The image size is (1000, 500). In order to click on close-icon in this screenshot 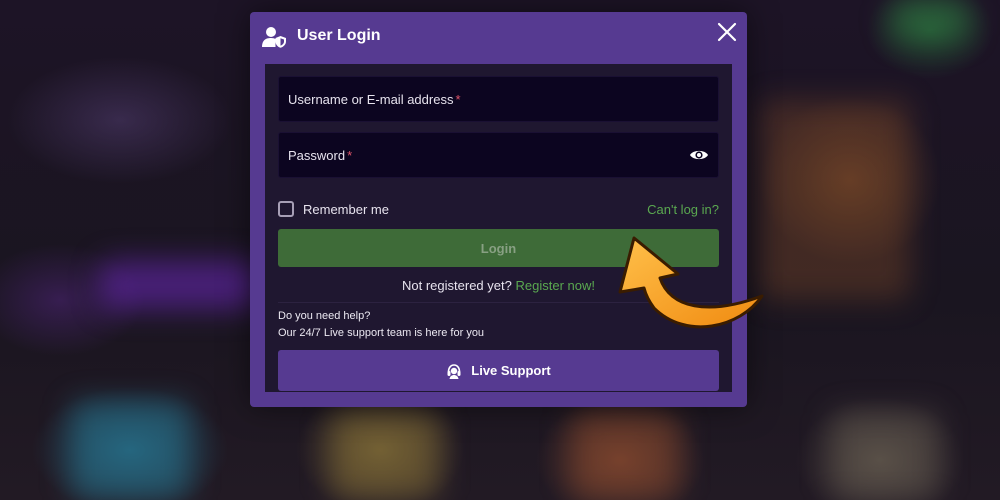, I will do `click(727, 32)`.